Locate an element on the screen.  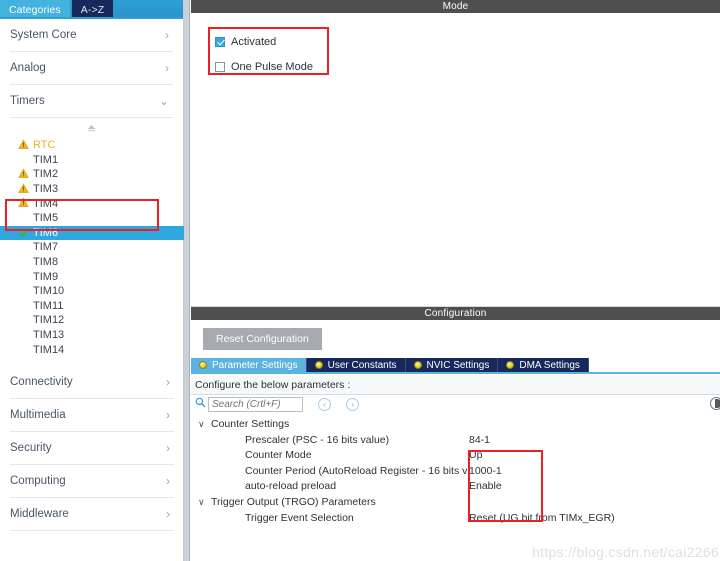
watermark-text: https://blog.csdn.net/cai2266 is located at coordinates (625, 552).